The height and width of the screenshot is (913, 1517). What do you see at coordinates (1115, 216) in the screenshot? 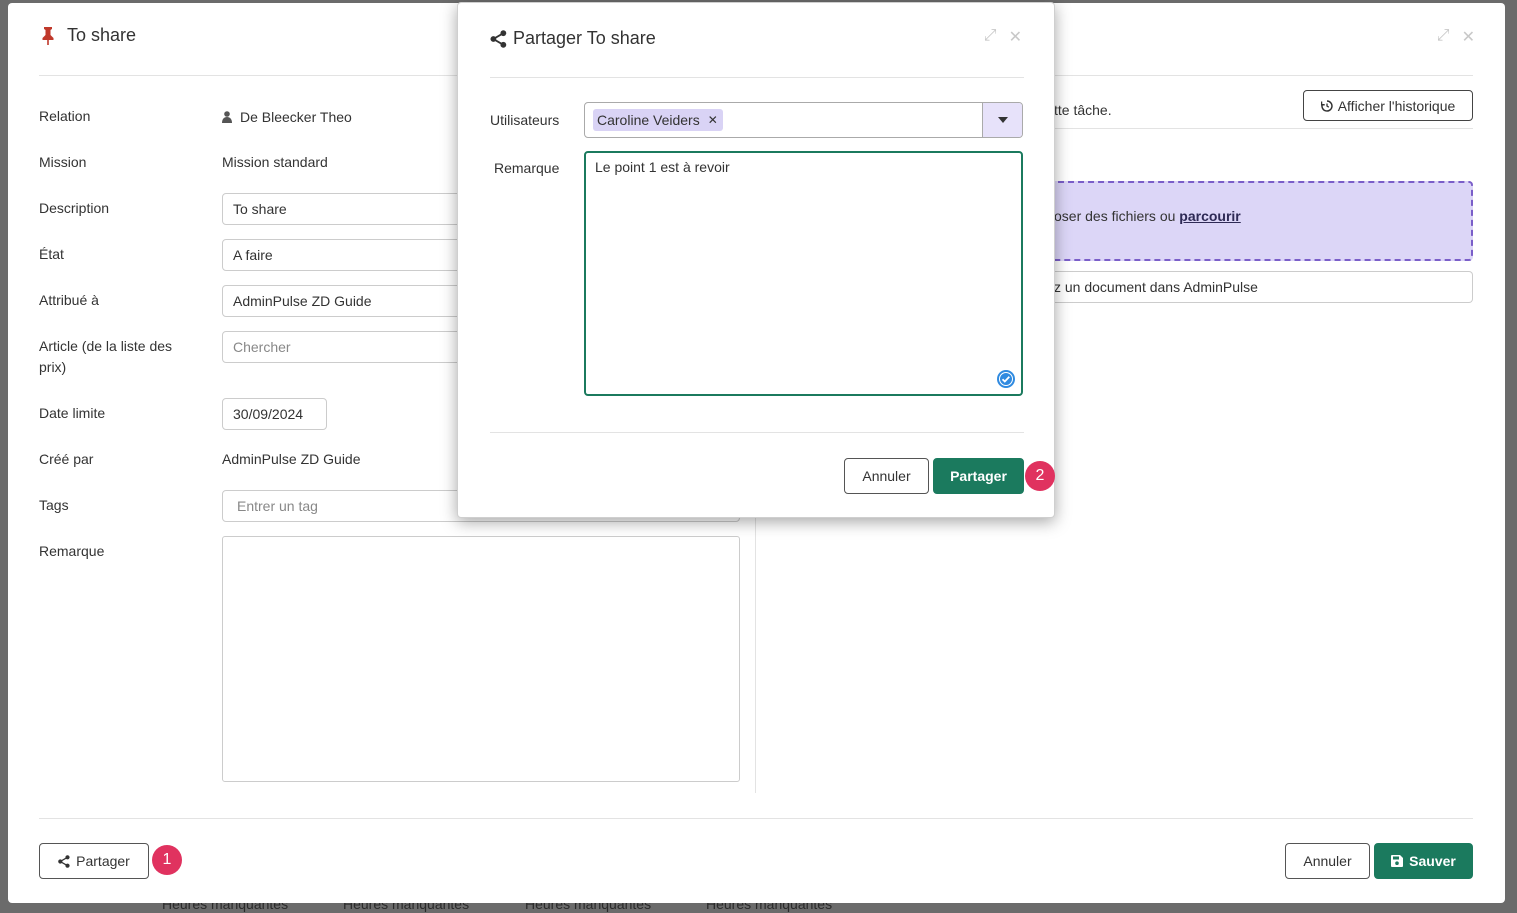
I see `drop-zone-label: oser des fichiers ou` at bounding box center [1115, 216].